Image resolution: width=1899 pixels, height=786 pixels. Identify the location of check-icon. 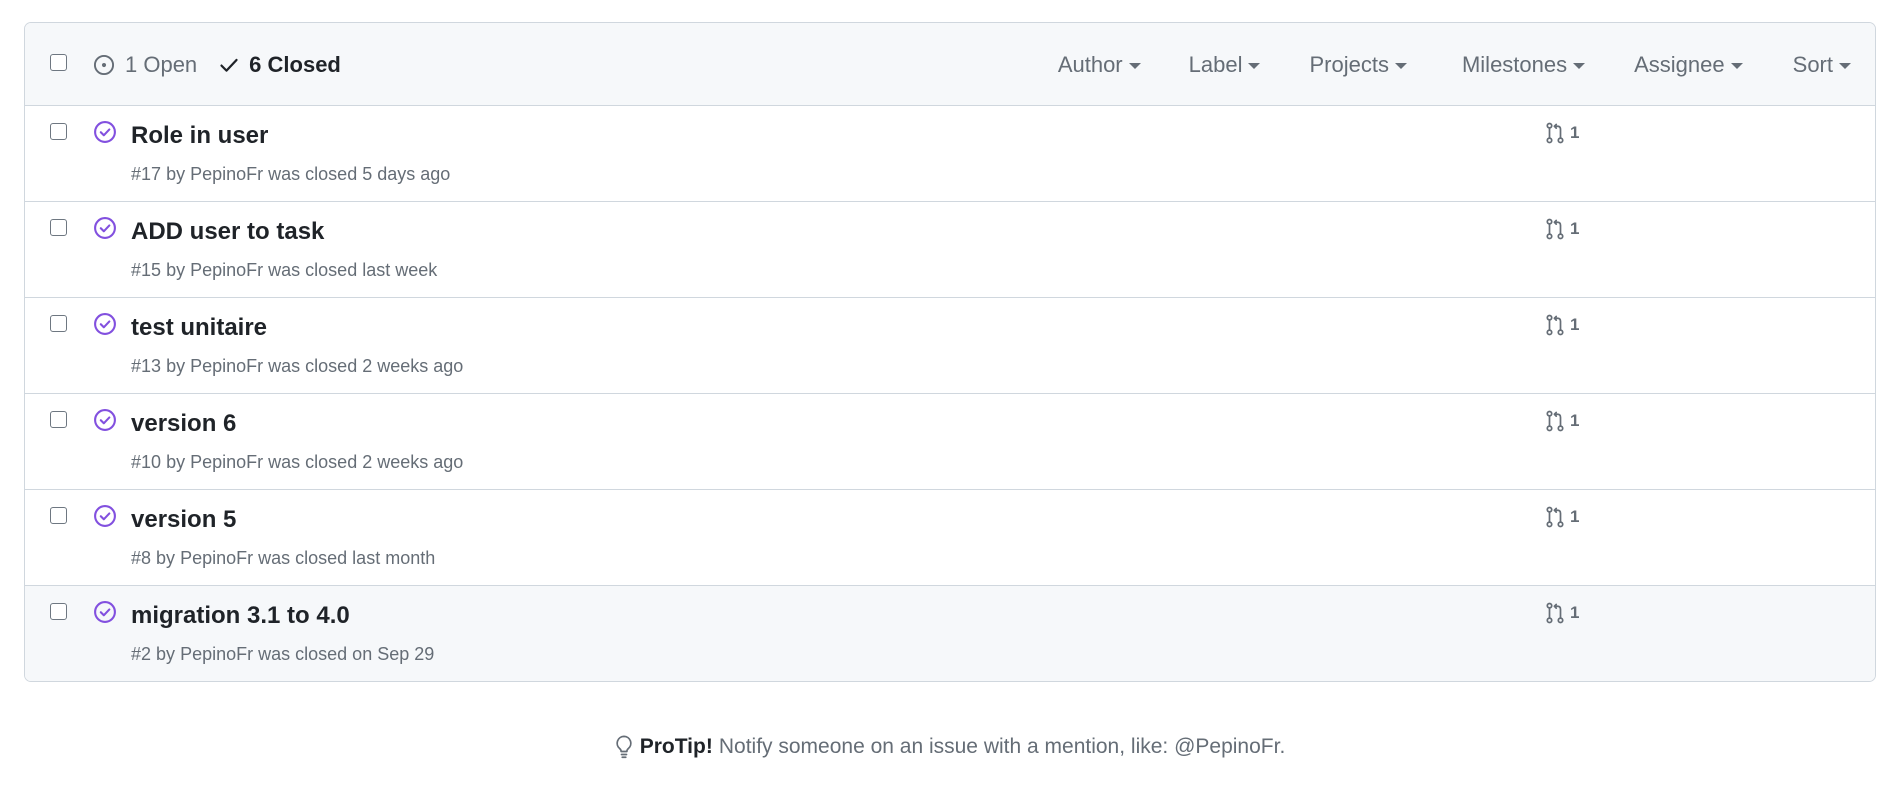
(229, 65).